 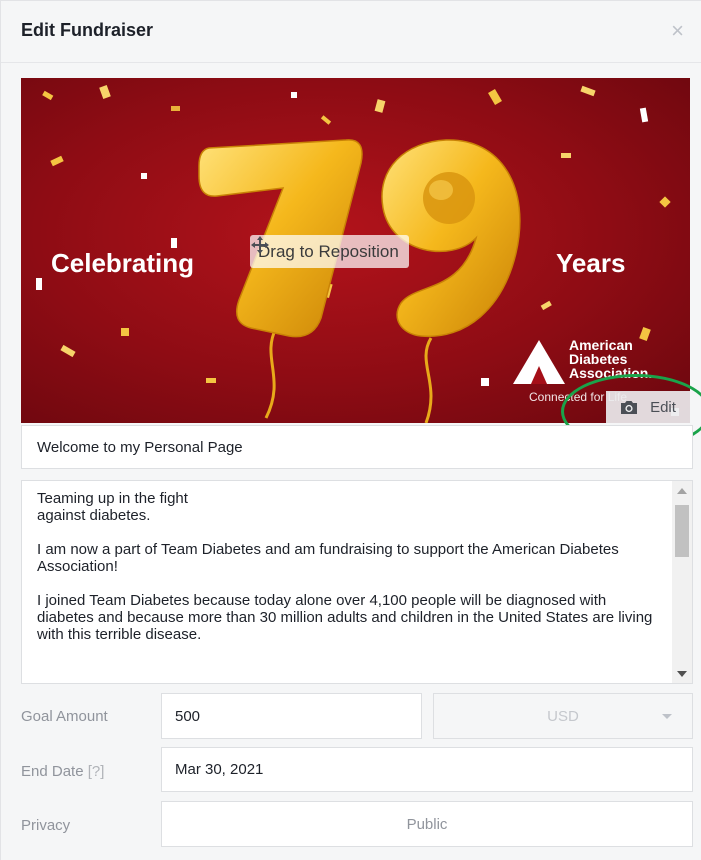 I want to click on ada-wordmark-line-1: American, so click(x=601, y=345).